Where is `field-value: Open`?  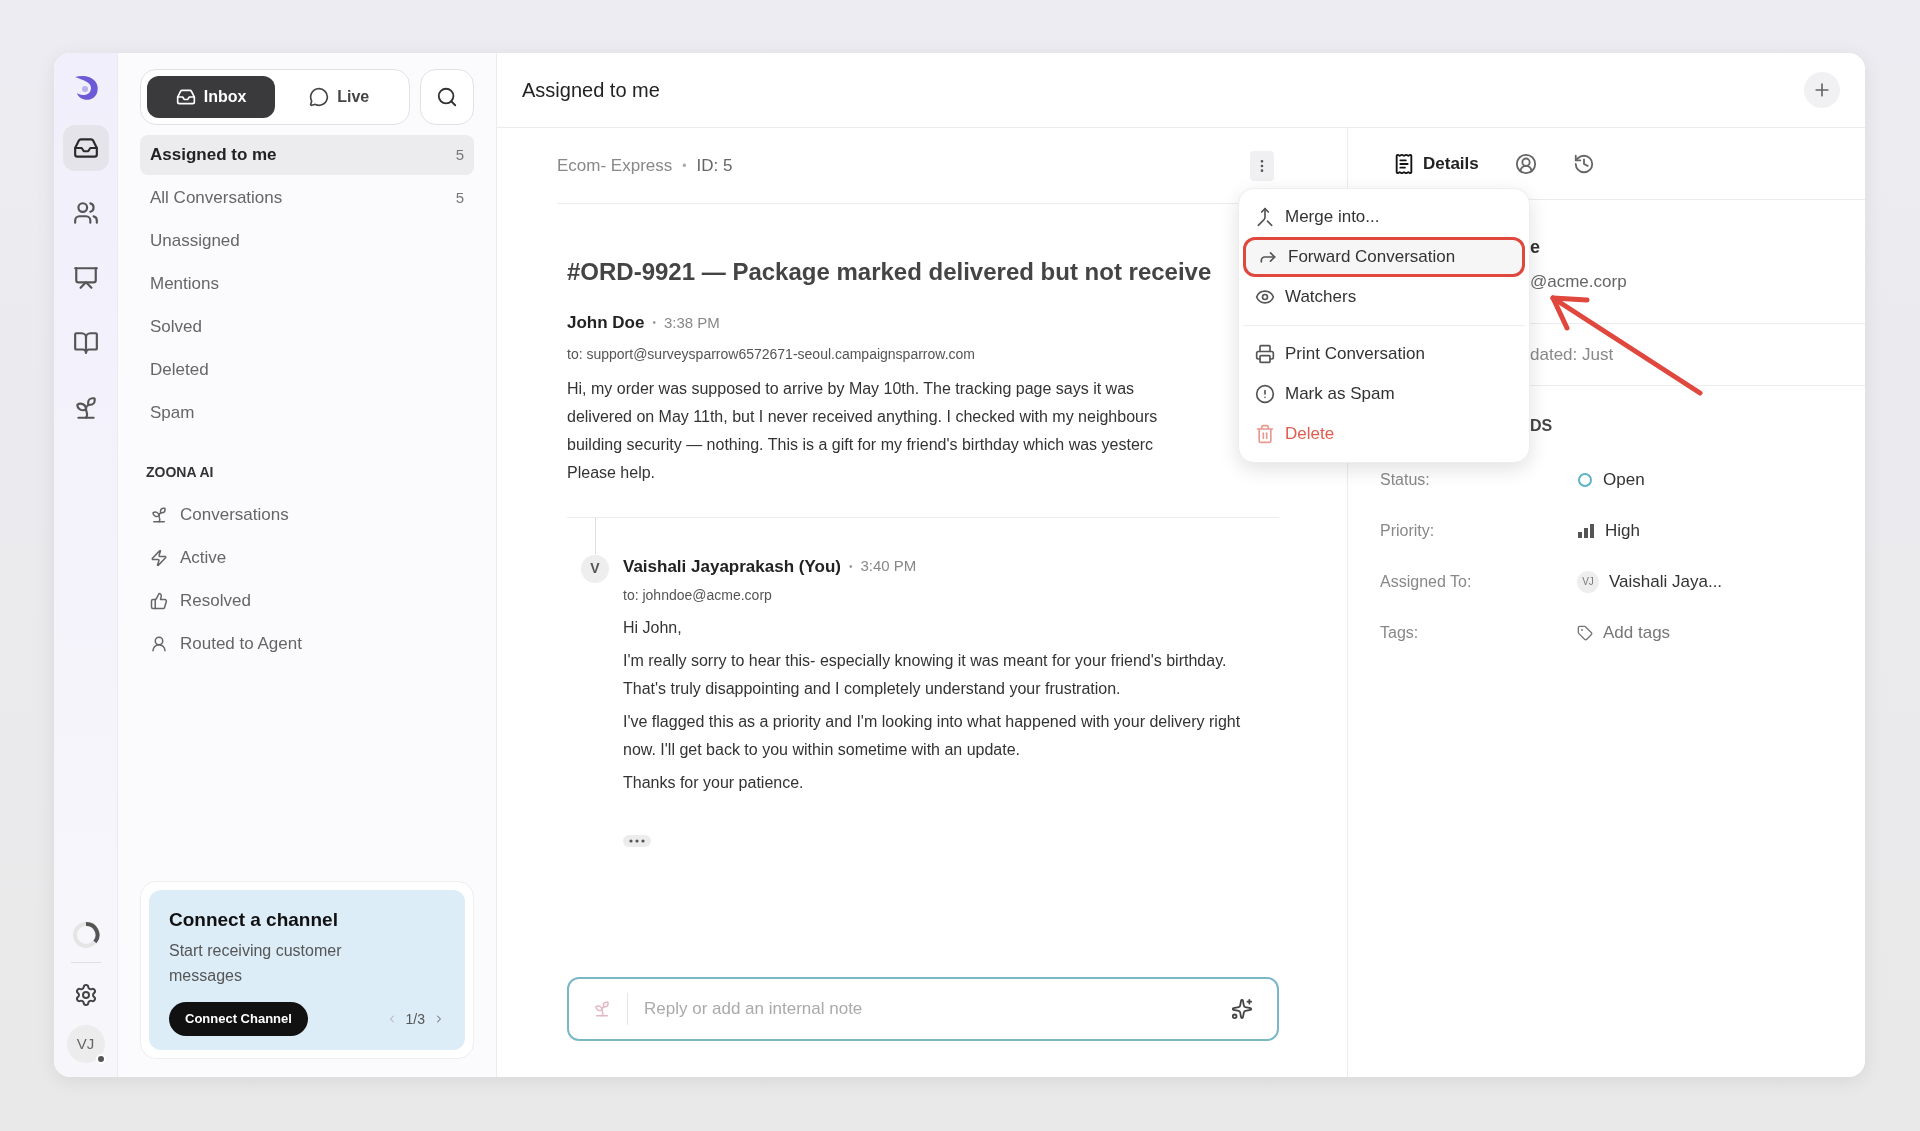
field-value: Open is located at coordinates (1624, 479).